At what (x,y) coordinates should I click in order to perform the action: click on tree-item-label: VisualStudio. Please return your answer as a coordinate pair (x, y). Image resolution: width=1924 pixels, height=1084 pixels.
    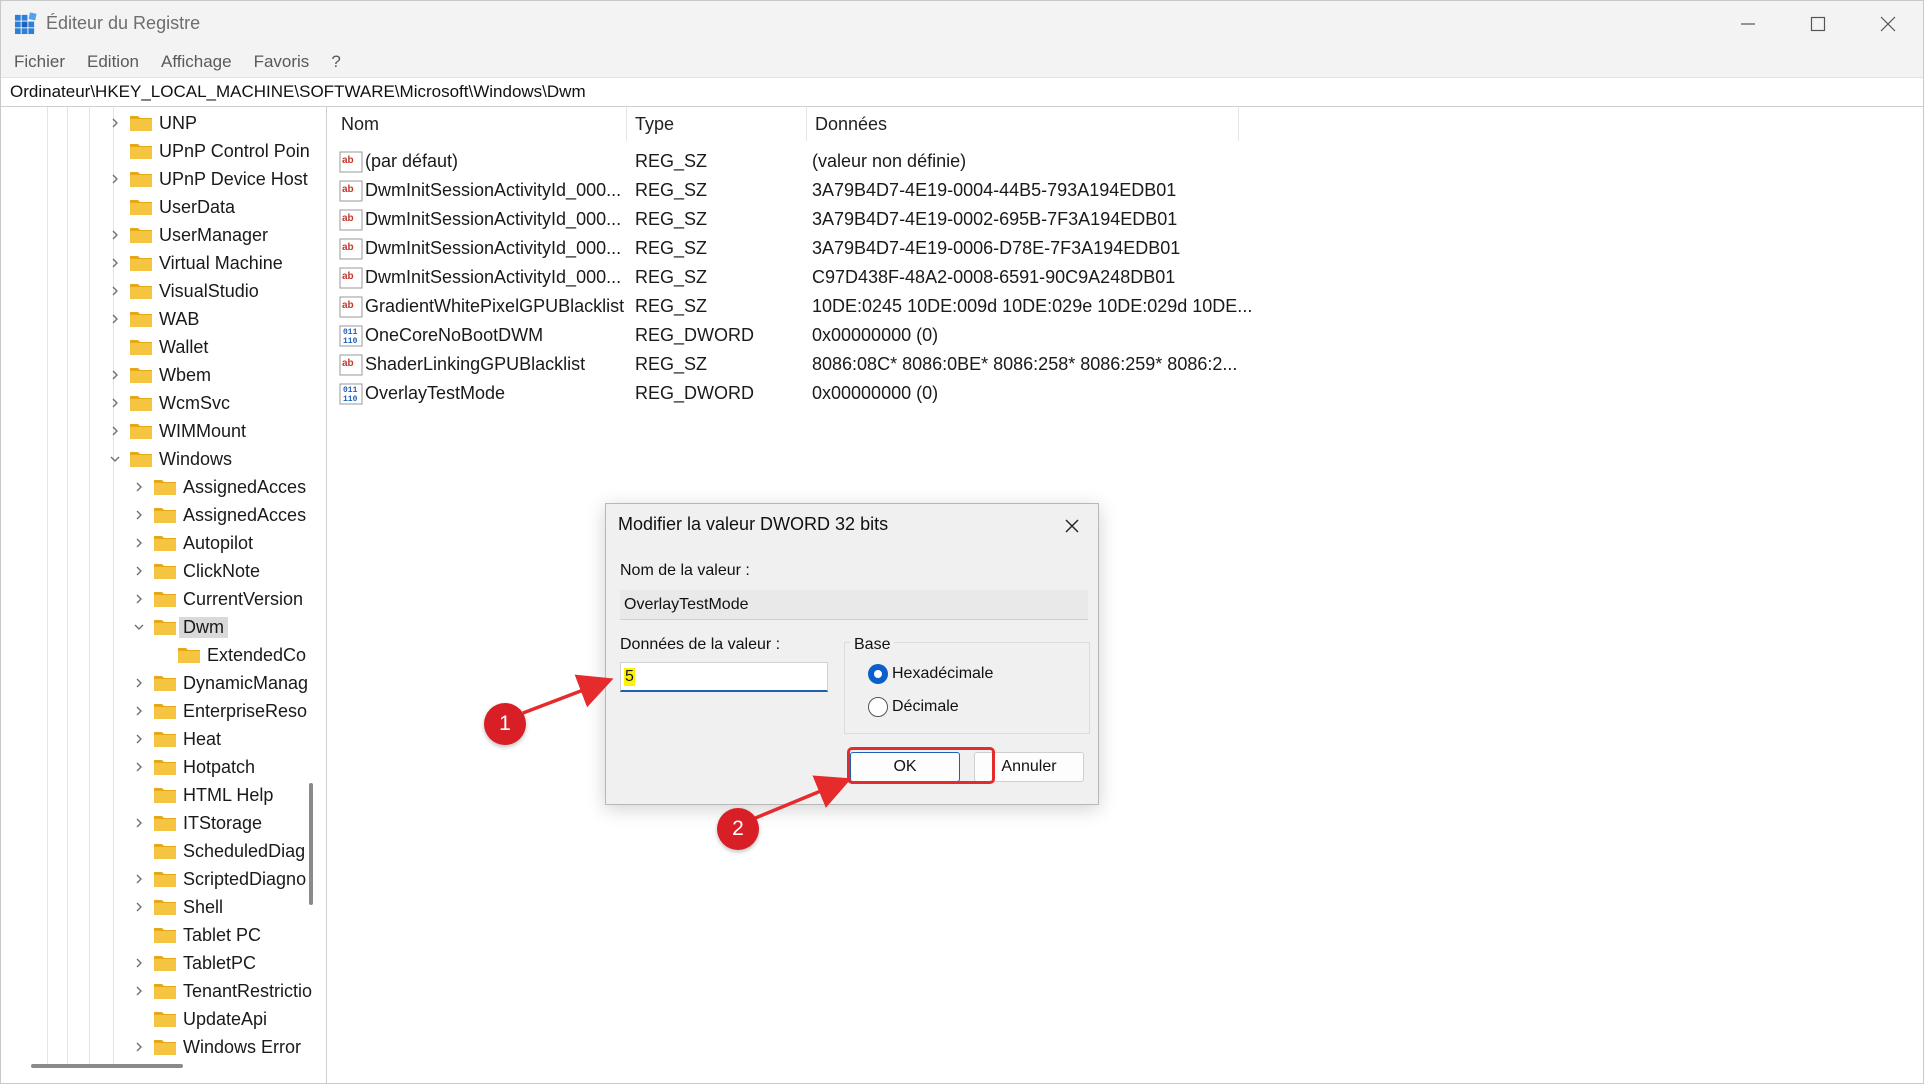
    Looking at the image, I should click on (209, 290).